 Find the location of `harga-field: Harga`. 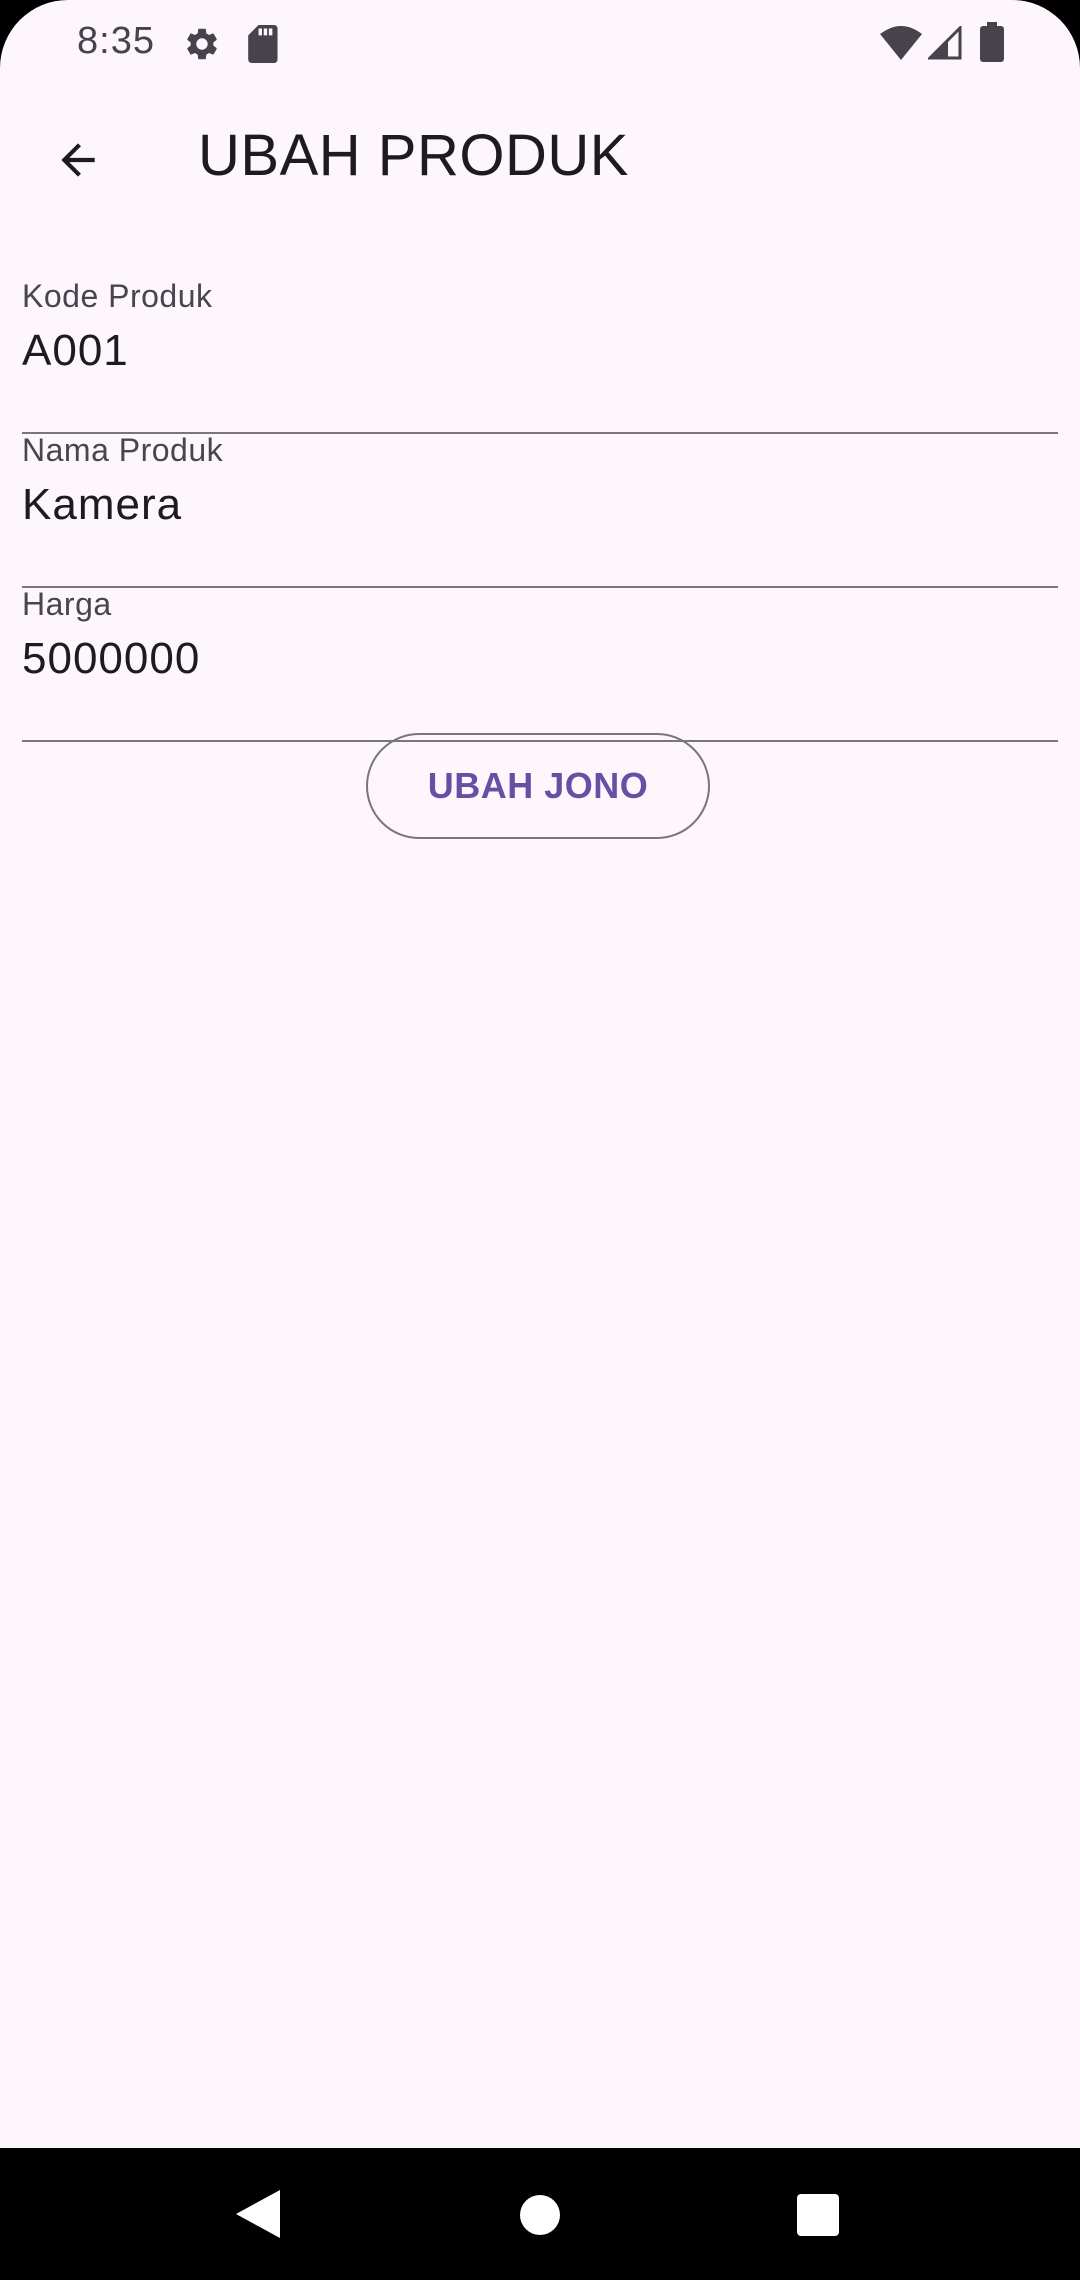

harga-field: Harga is located at coordinates (540, 664).